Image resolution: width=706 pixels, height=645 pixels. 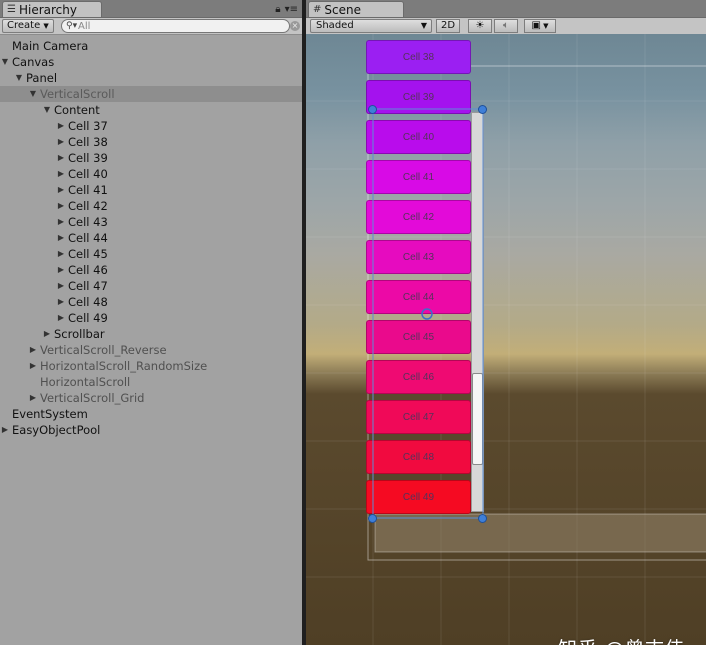 I want to click on search-input, so click(x=172, y=26).